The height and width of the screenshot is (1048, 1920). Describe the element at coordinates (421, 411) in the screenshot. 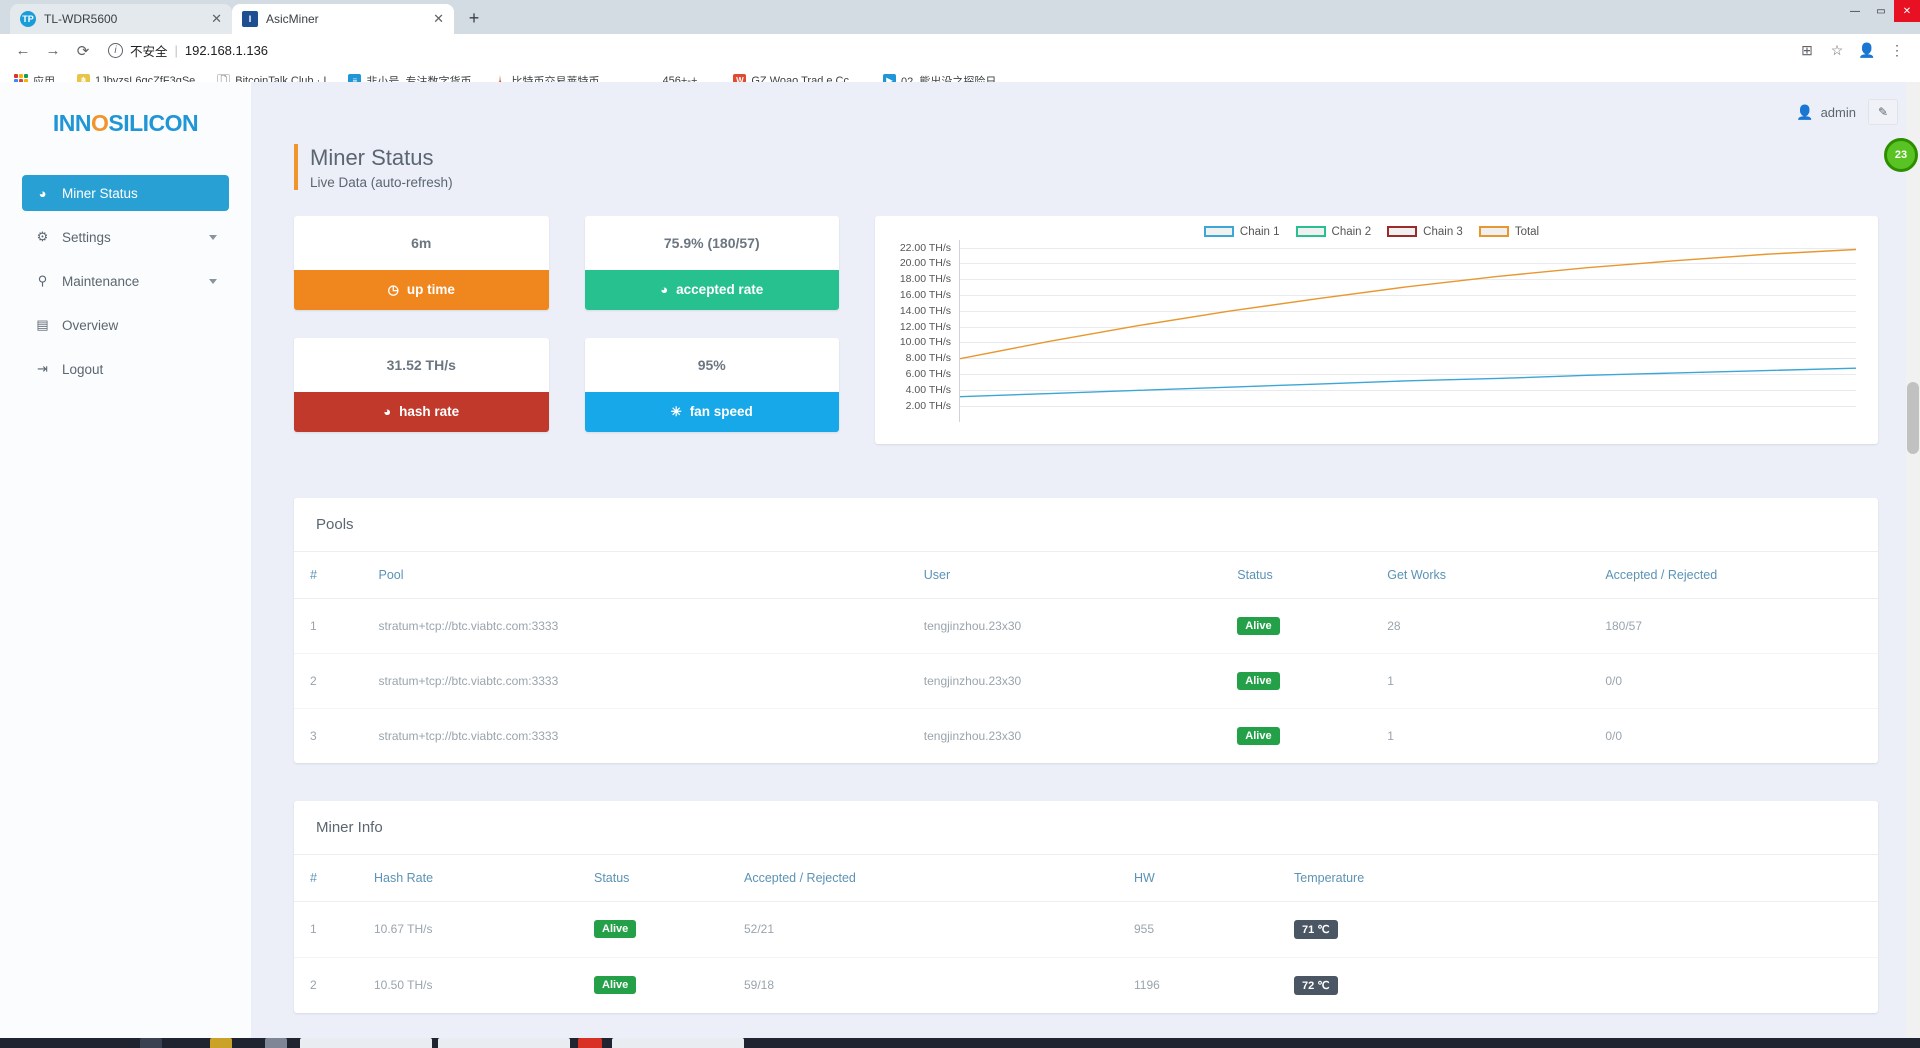

I see `stat-footer: ◕ hash rate` at that location.